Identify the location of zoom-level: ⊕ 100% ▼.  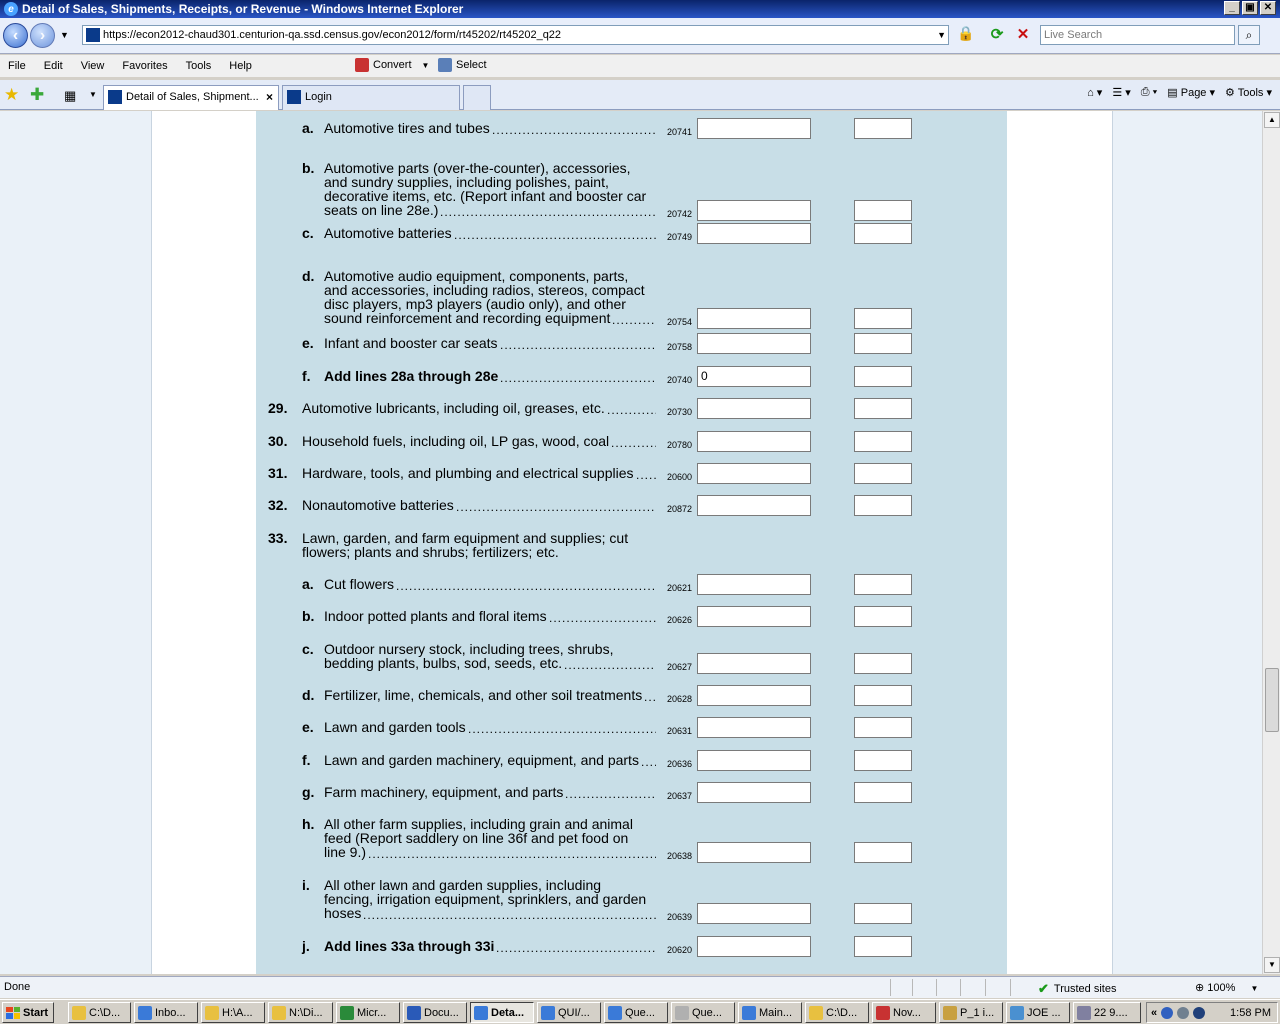
(1226, 987).